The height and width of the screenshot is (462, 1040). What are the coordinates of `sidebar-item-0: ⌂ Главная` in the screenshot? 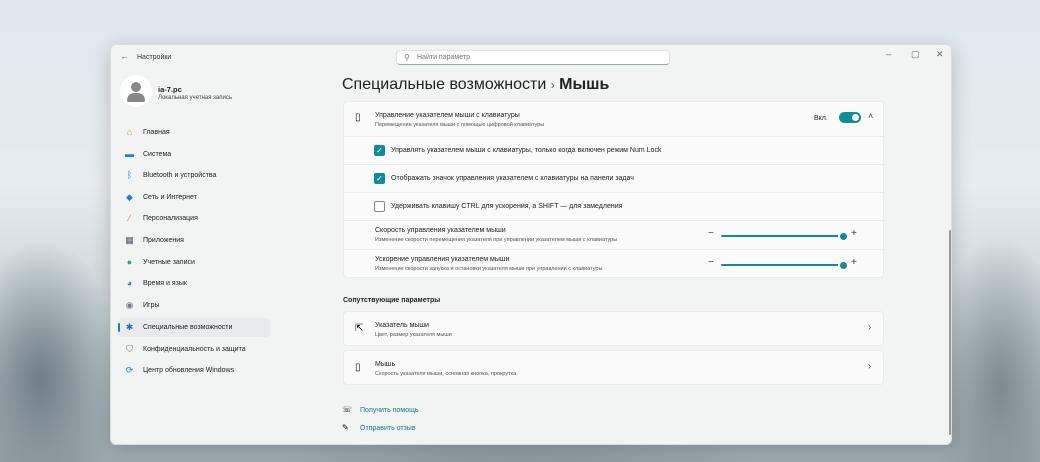 It's located at (194, 132).